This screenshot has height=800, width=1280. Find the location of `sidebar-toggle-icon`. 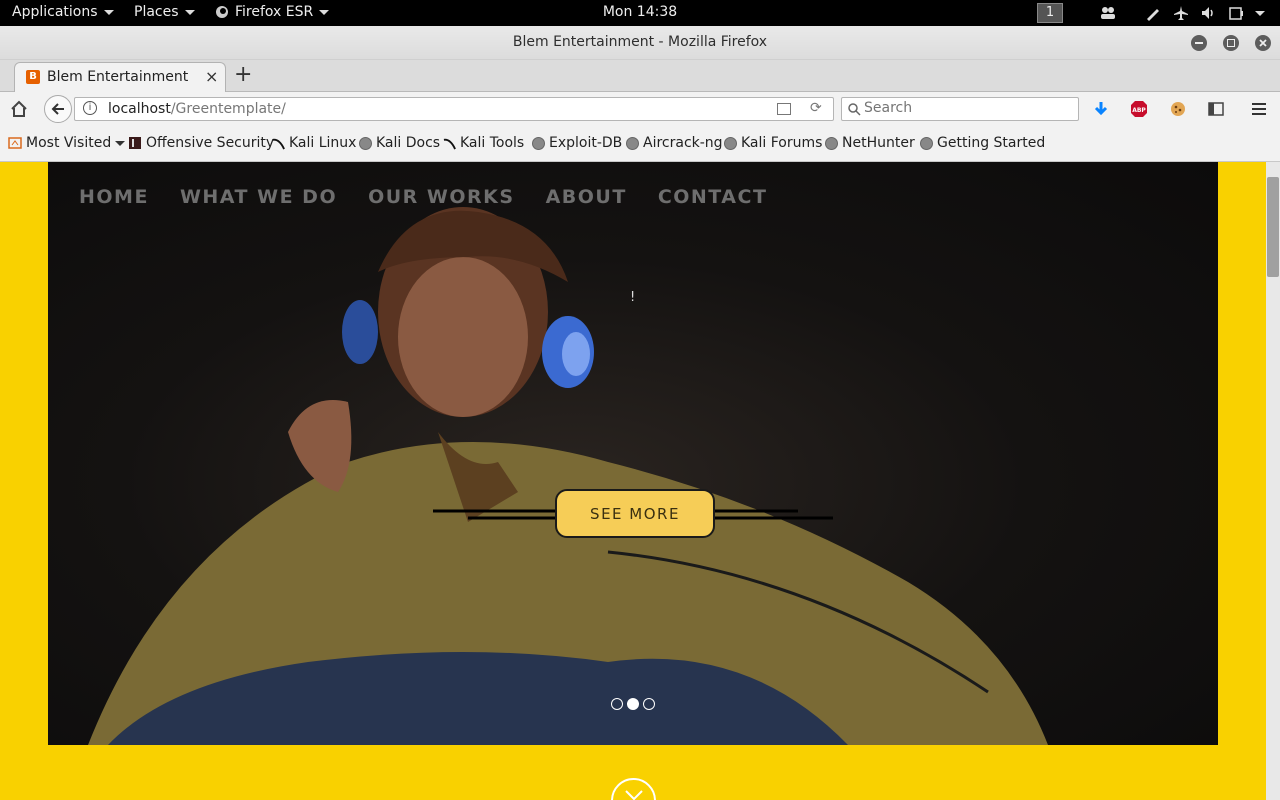

sidebar-toggle-icon is located at coordinates (1216, 109).